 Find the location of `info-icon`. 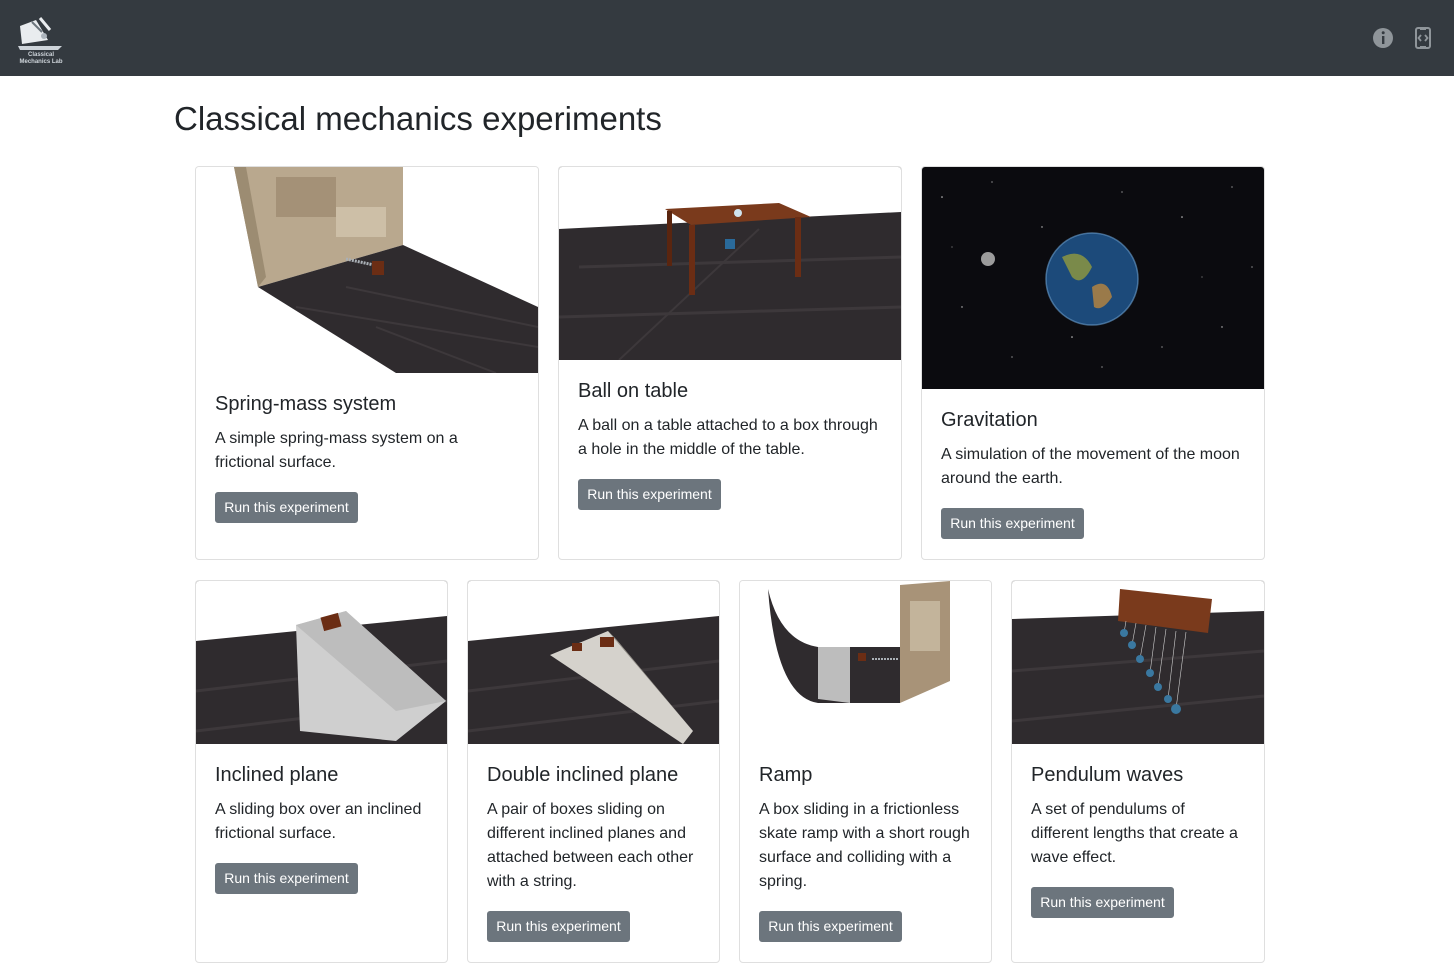

info-icon is located at coordinates (1383, 38).